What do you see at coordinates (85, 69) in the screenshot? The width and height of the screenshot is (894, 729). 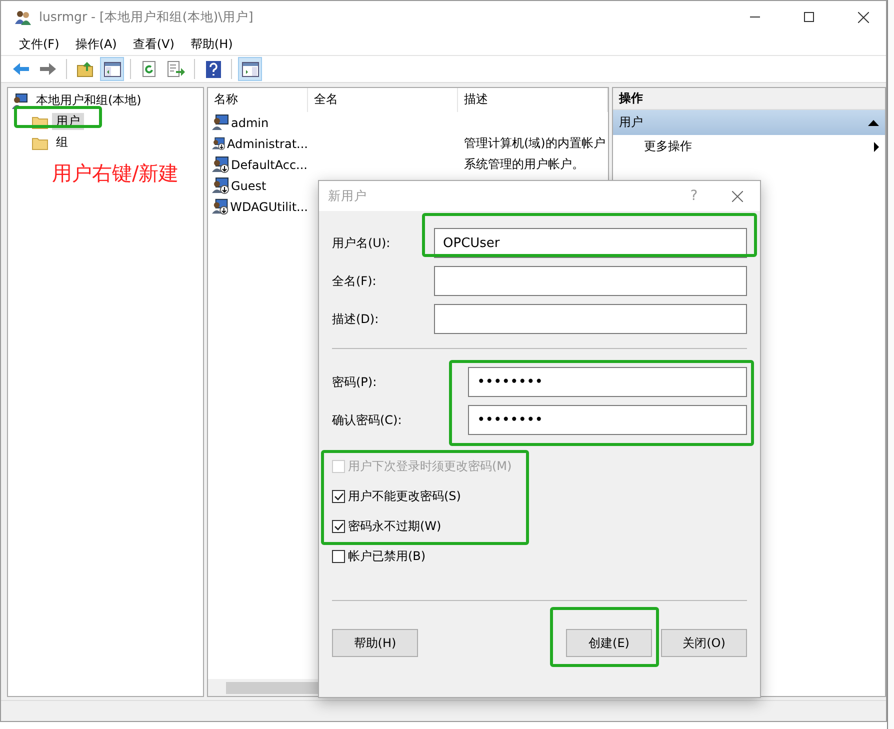 I see `folder-up-icon` at bounding box center [85, 69].